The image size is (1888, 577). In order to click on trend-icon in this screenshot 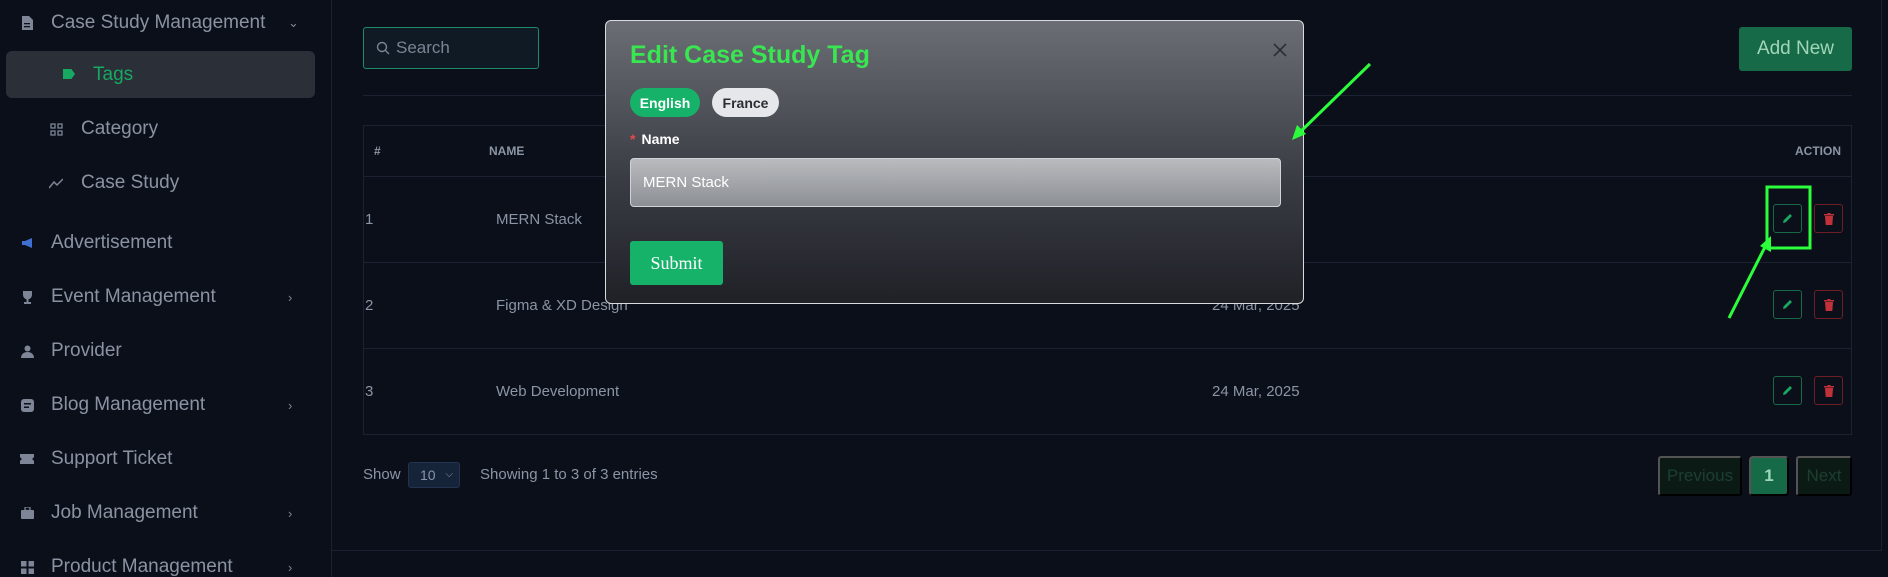, I will do `click(56, 183)`.